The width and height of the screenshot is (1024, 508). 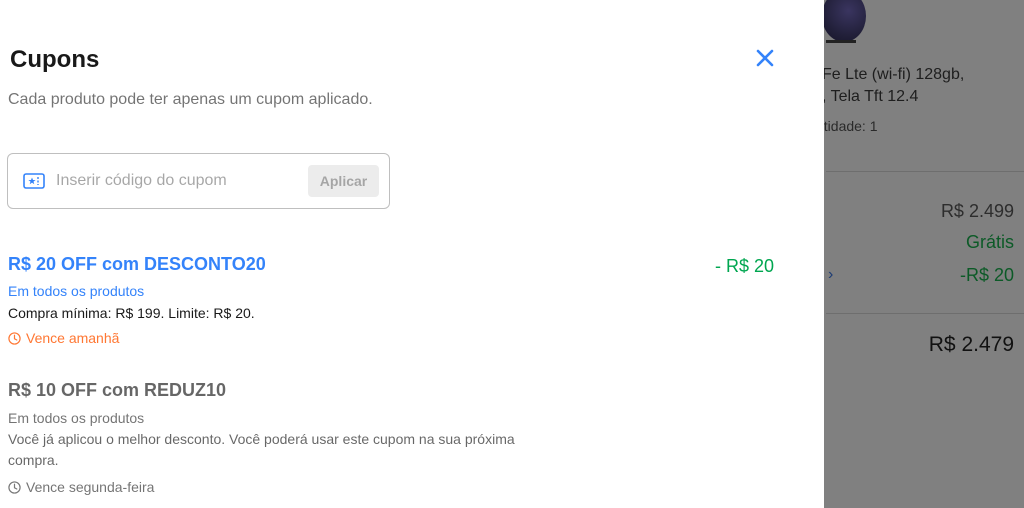 What do you see at coordinates (986, 275) in the screenshot?
I see `summary-discount: -R$ 20` at bounding box center [986, 275].